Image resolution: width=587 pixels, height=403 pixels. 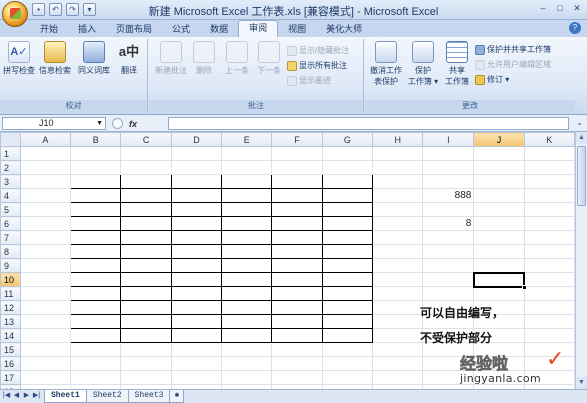 I want to click on show-ink-button: 显示墨迹, so click(x=309, y=80).